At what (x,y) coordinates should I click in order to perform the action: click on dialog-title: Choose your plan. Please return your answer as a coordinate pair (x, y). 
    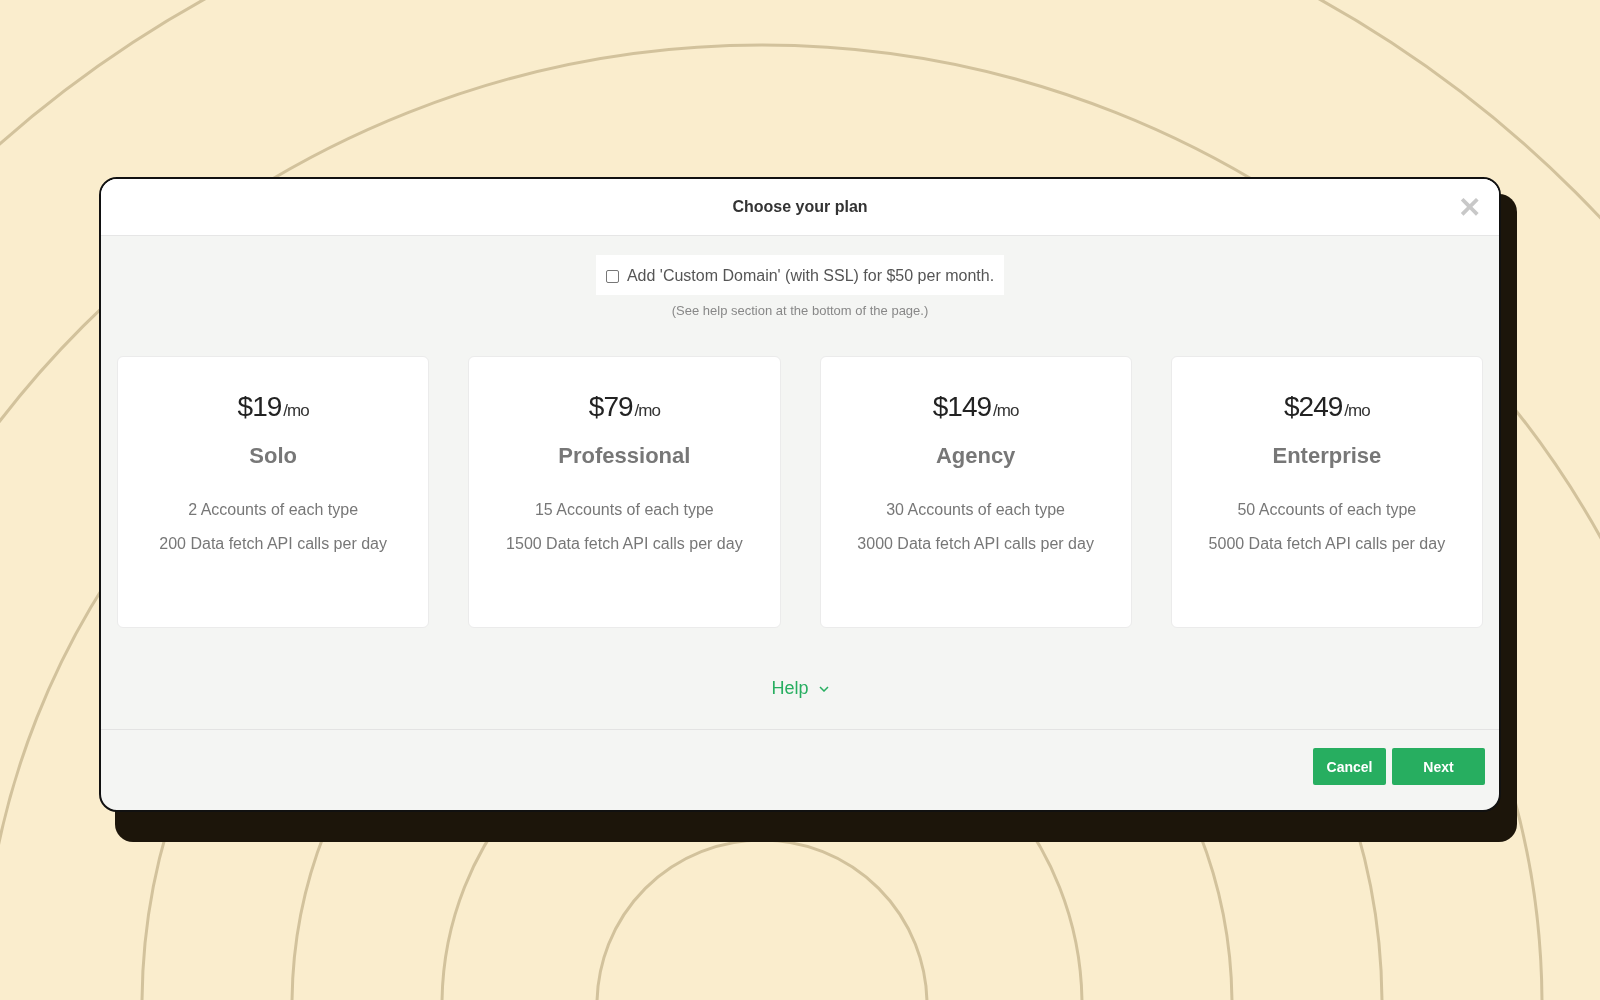
    Looking at the image, I should click on (800, 207).